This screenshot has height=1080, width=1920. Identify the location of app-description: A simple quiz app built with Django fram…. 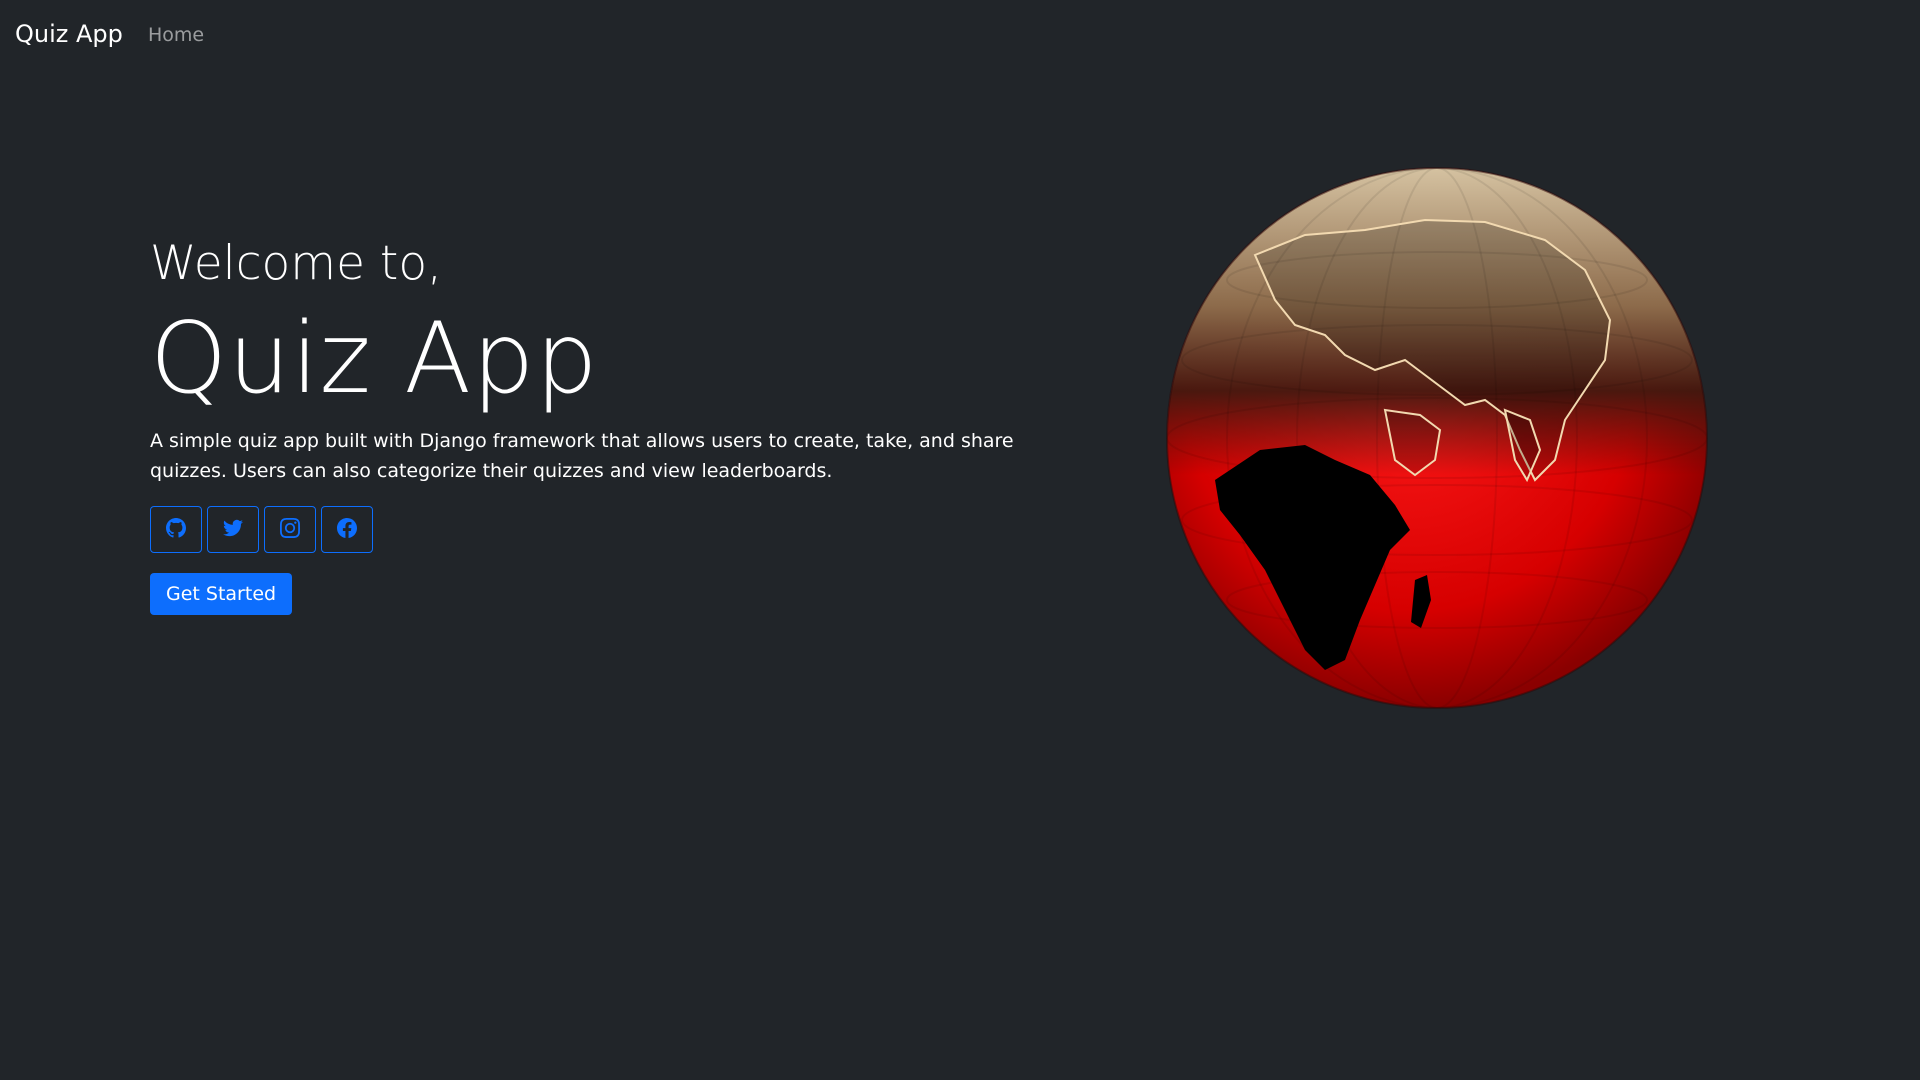
(582, 456).